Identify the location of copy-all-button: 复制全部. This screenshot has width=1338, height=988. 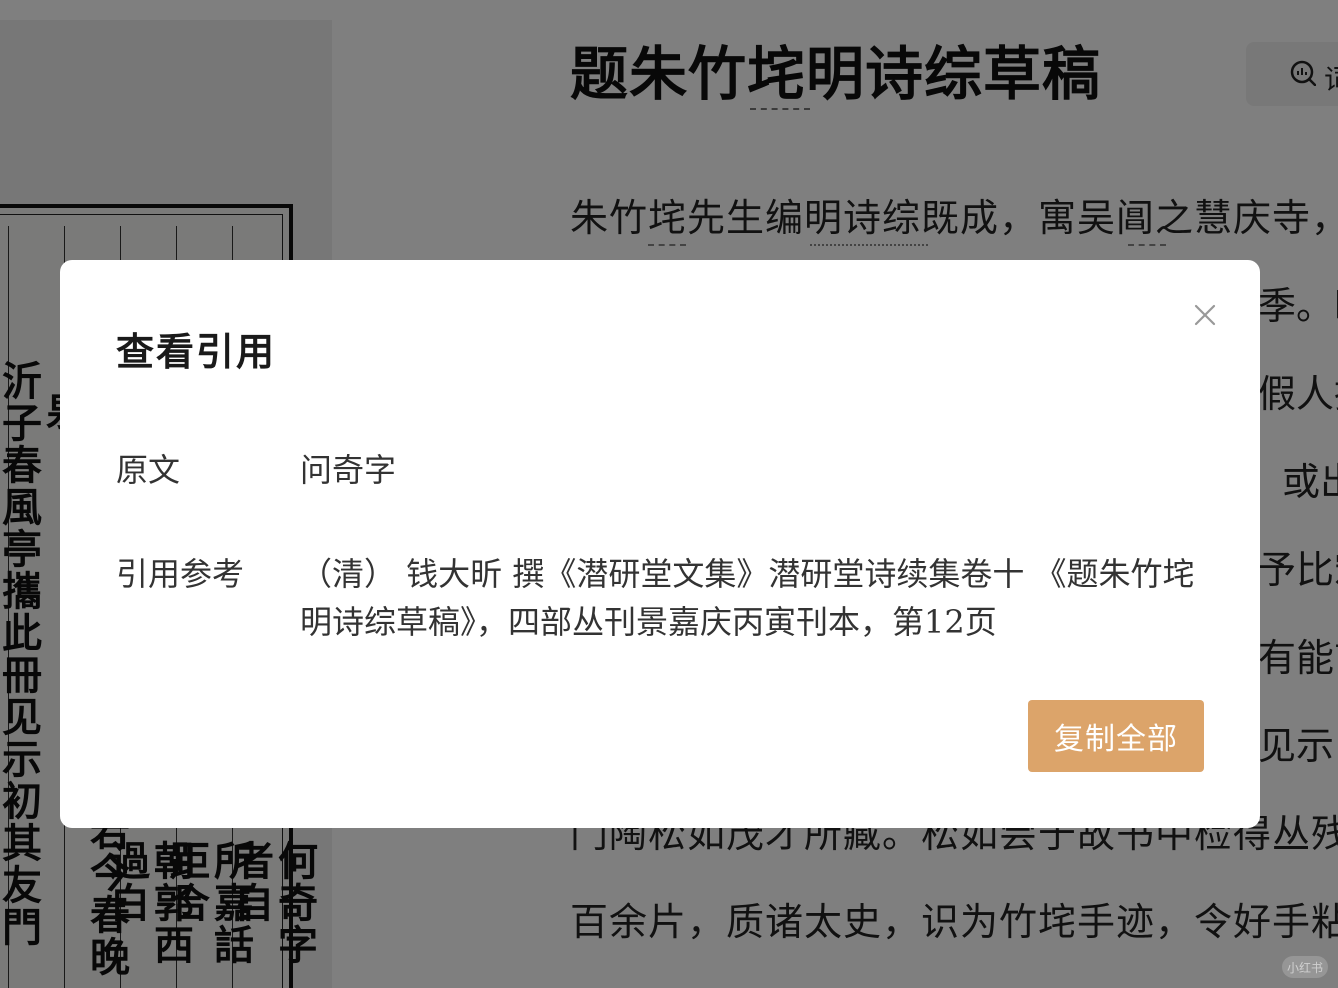
(1116, 736).